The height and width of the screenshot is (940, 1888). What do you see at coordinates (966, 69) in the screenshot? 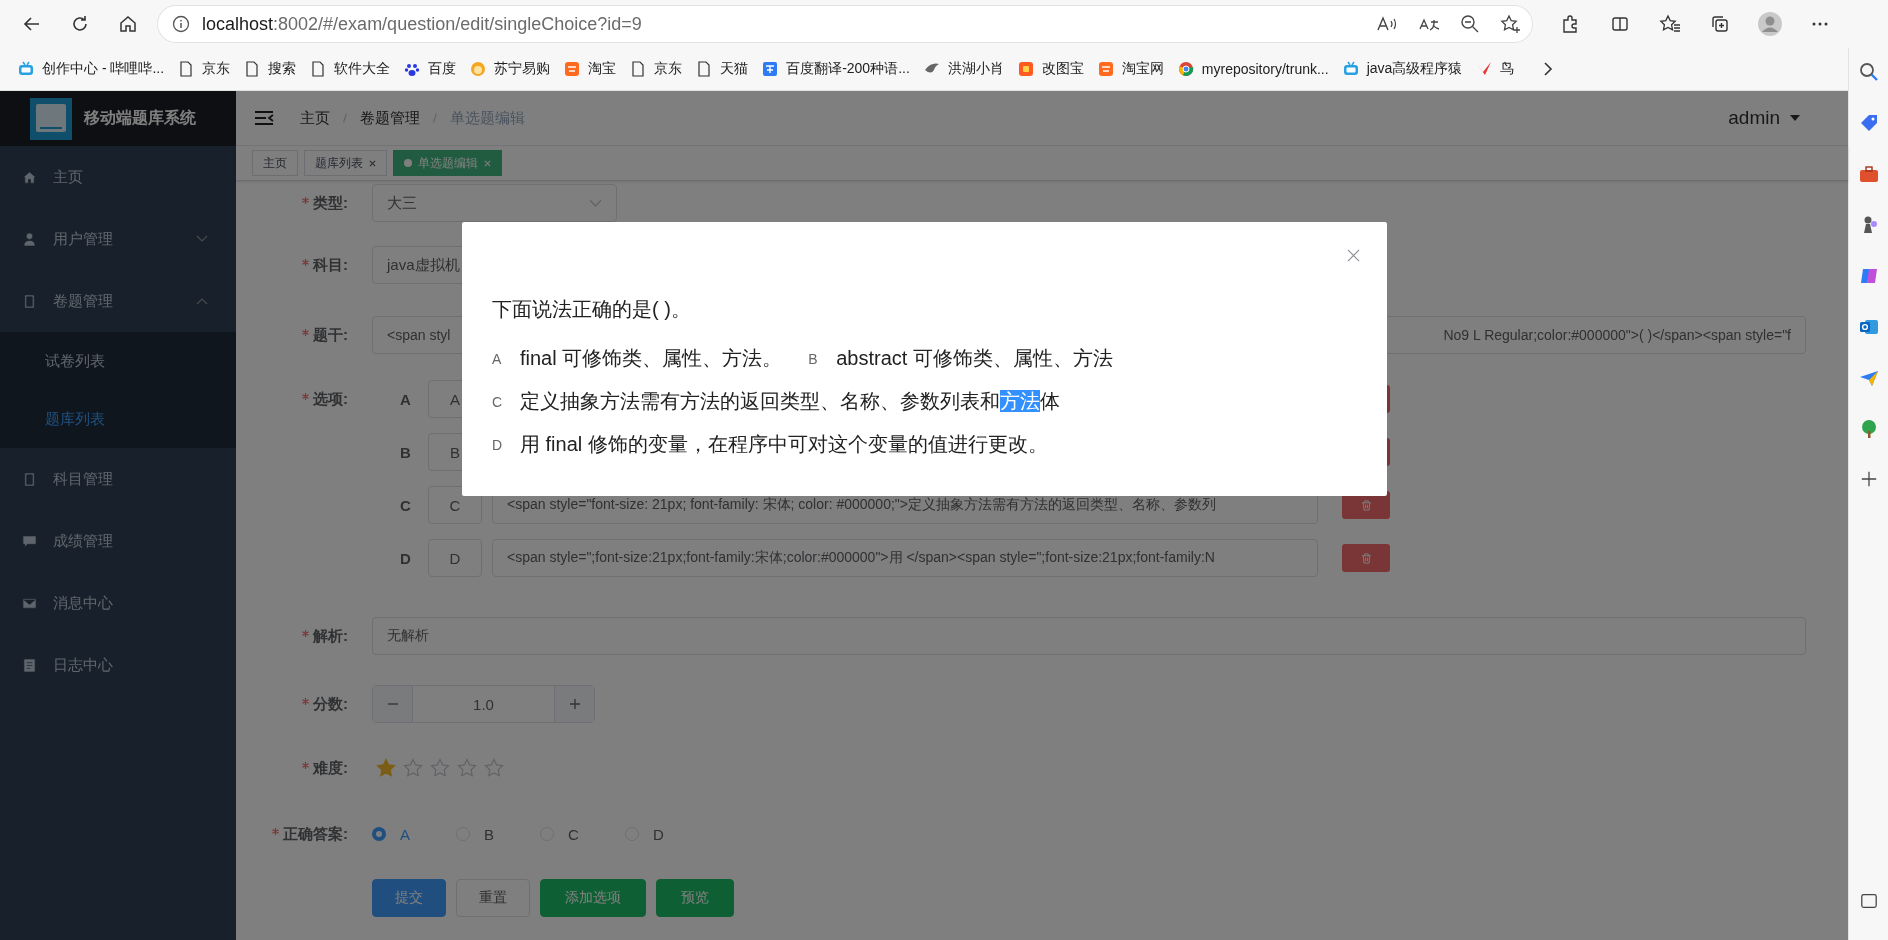
I see `bookmark-link: 洪湖小肖` at bounding box center [966, 69].